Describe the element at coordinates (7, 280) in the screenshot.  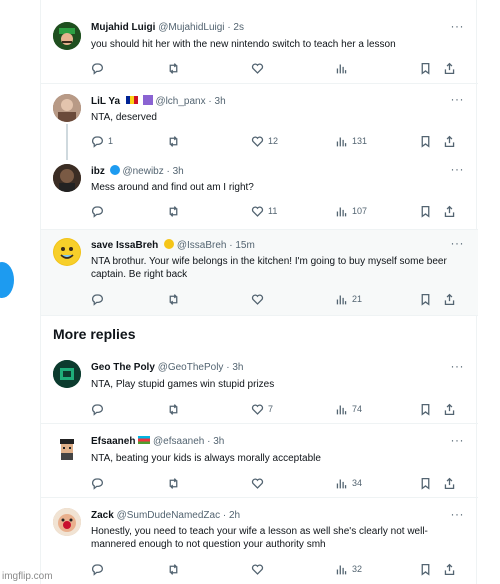
I see `compose-button` at that location.